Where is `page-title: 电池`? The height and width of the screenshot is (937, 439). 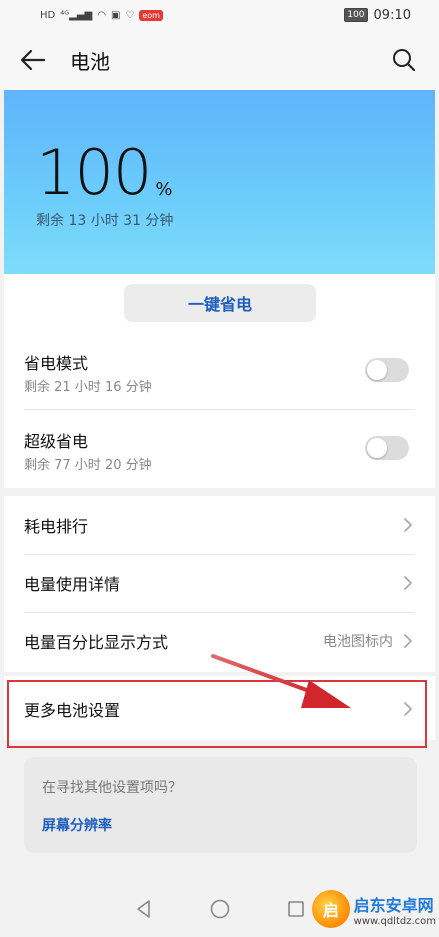 page-title: 电池 is located at coordinates (90, 61).